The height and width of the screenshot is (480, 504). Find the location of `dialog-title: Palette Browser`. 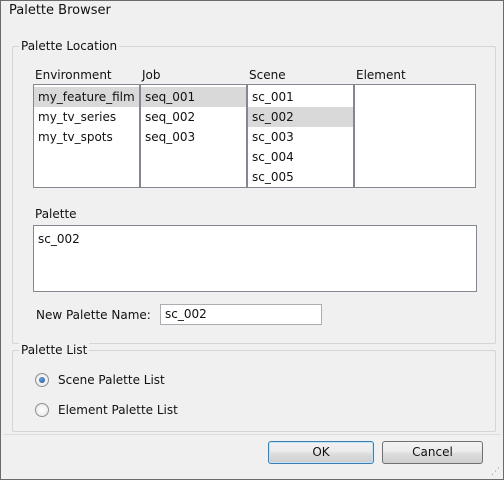

dialog-title: Palette Browser is located at coordinates (60, 10).